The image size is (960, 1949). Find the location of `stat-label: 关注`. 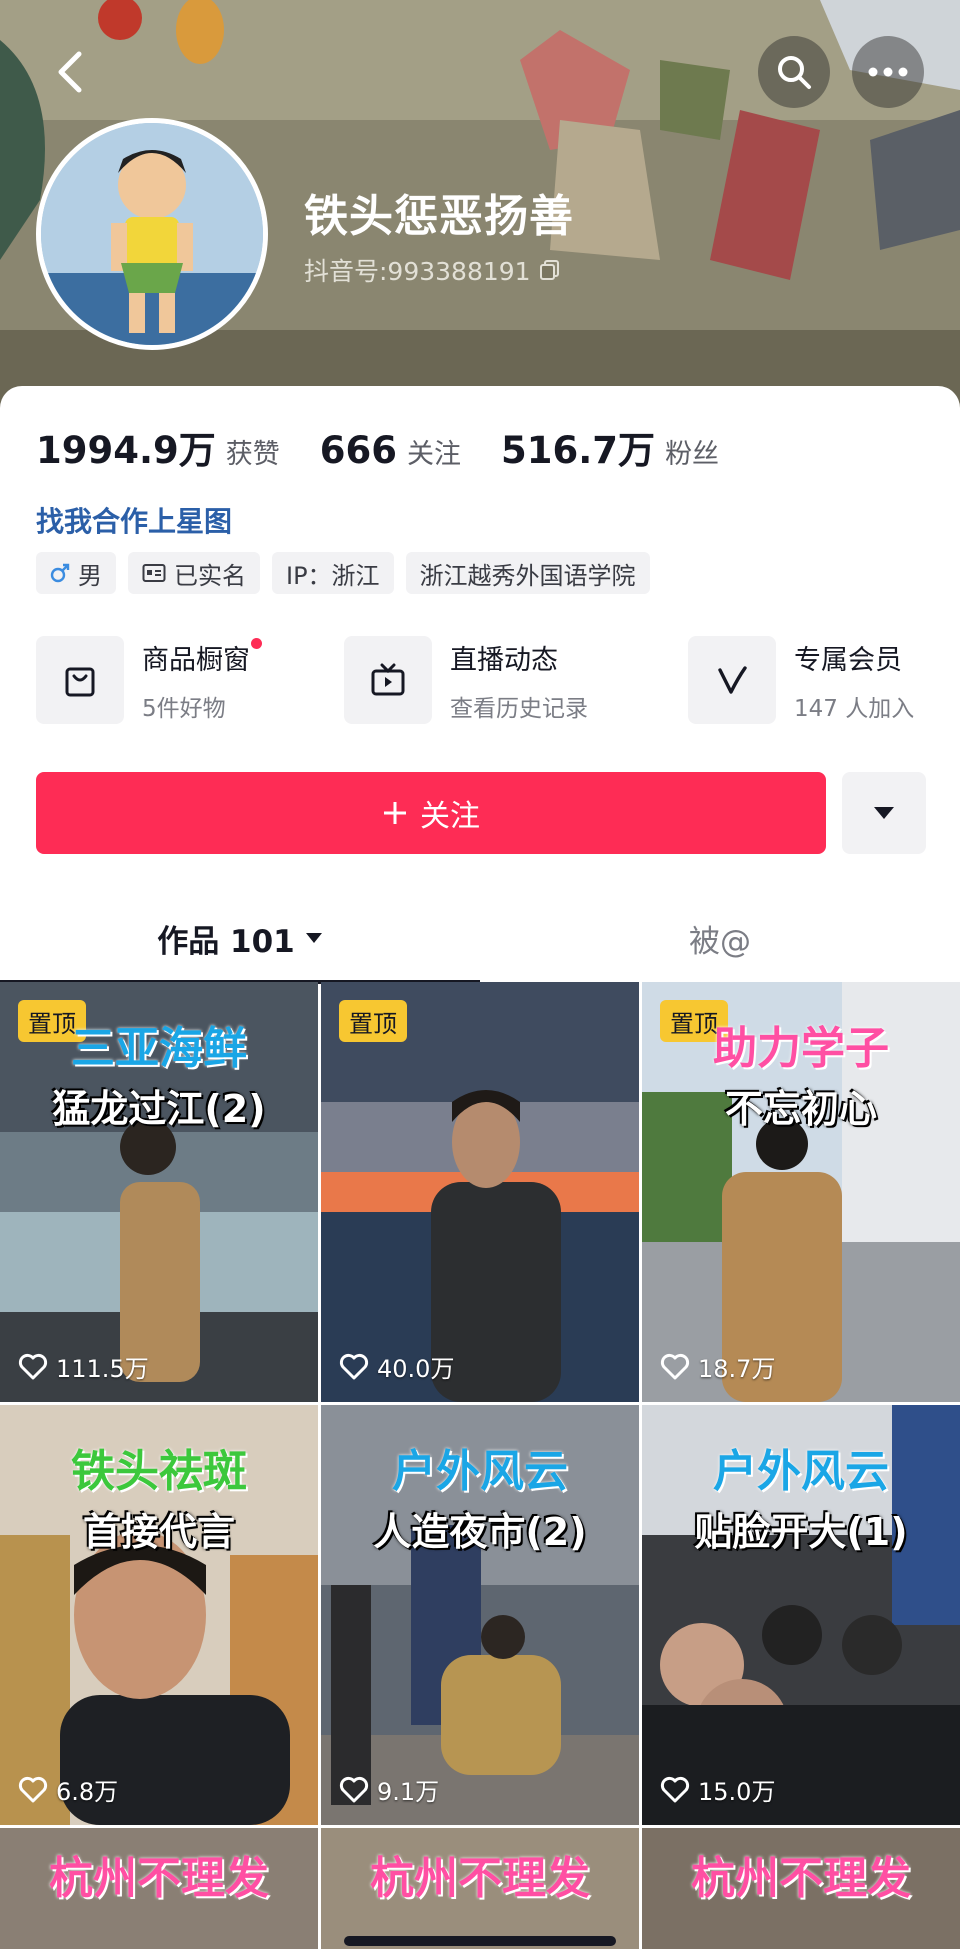

stat-label: 关注 is located at coordinates (434, 454).